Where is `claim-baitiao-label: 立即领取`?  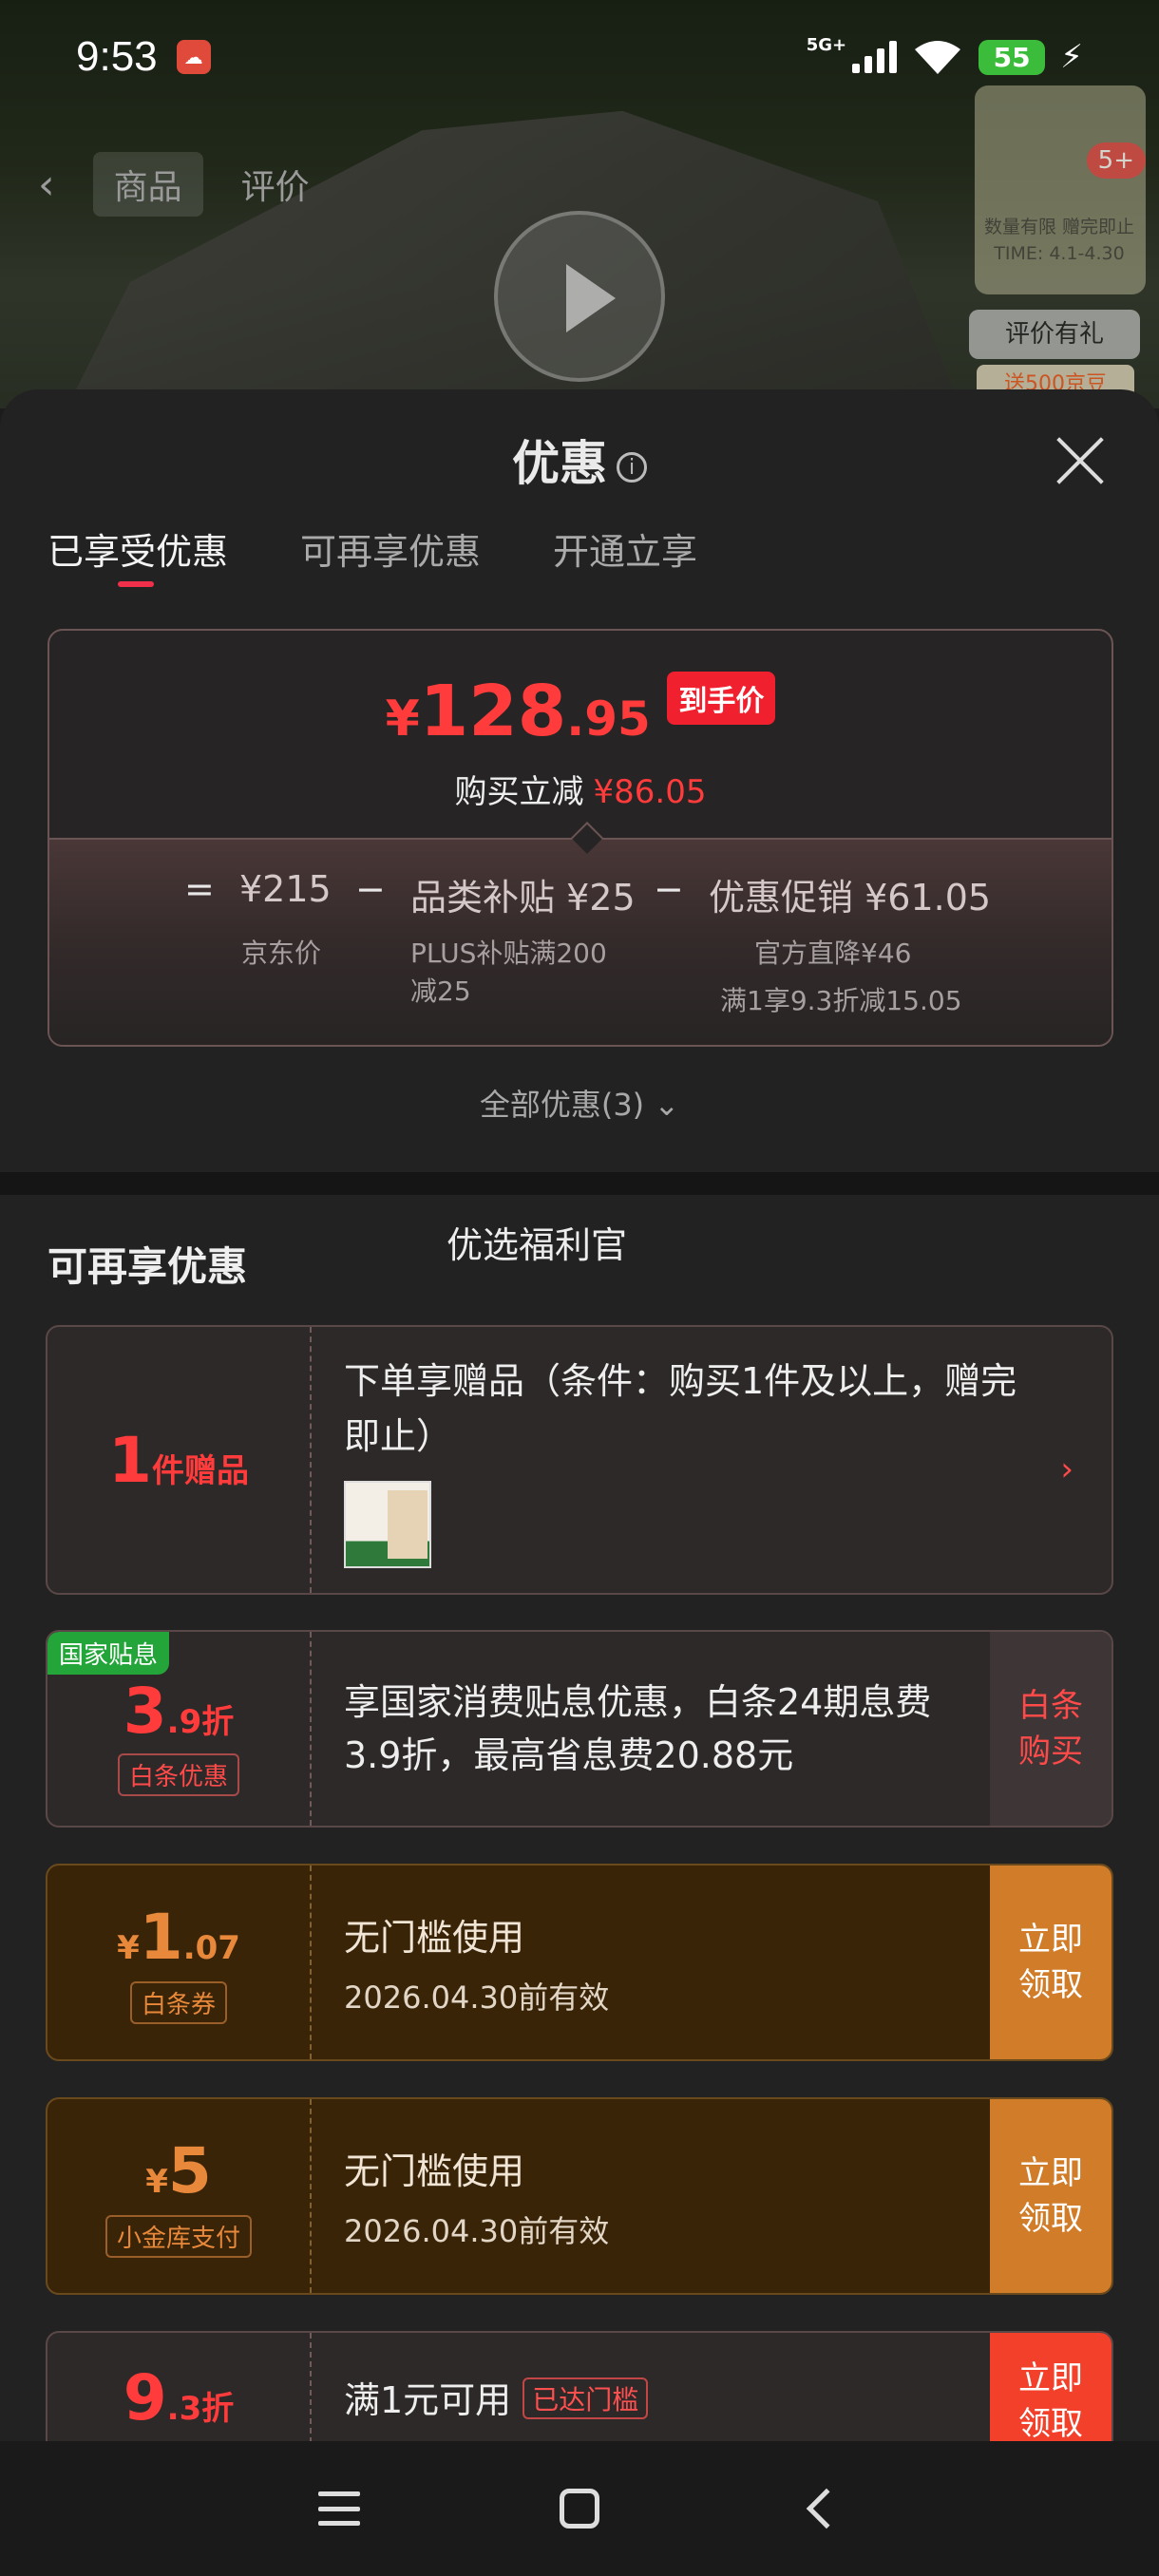 claim-baitiao-label: 立即领取 is located at coordinates (1050, 1962).